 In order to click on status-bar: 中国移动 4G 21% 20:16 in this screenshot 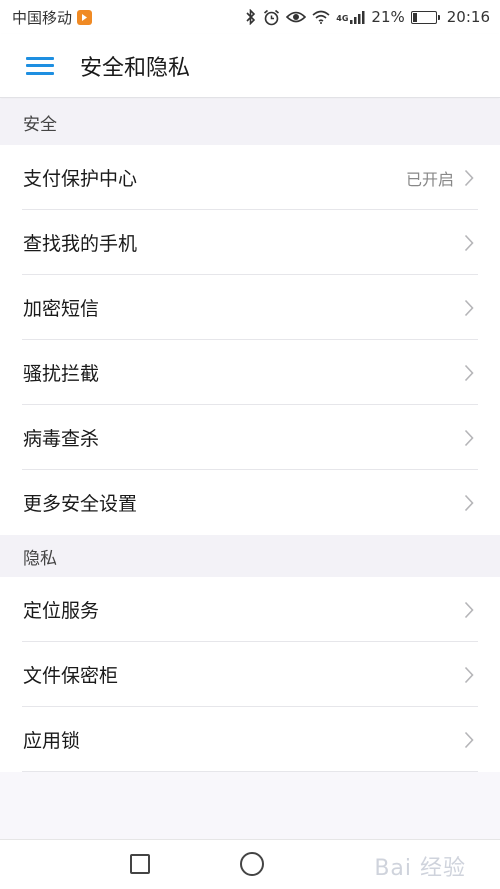, I will do `click(250, 17)`.